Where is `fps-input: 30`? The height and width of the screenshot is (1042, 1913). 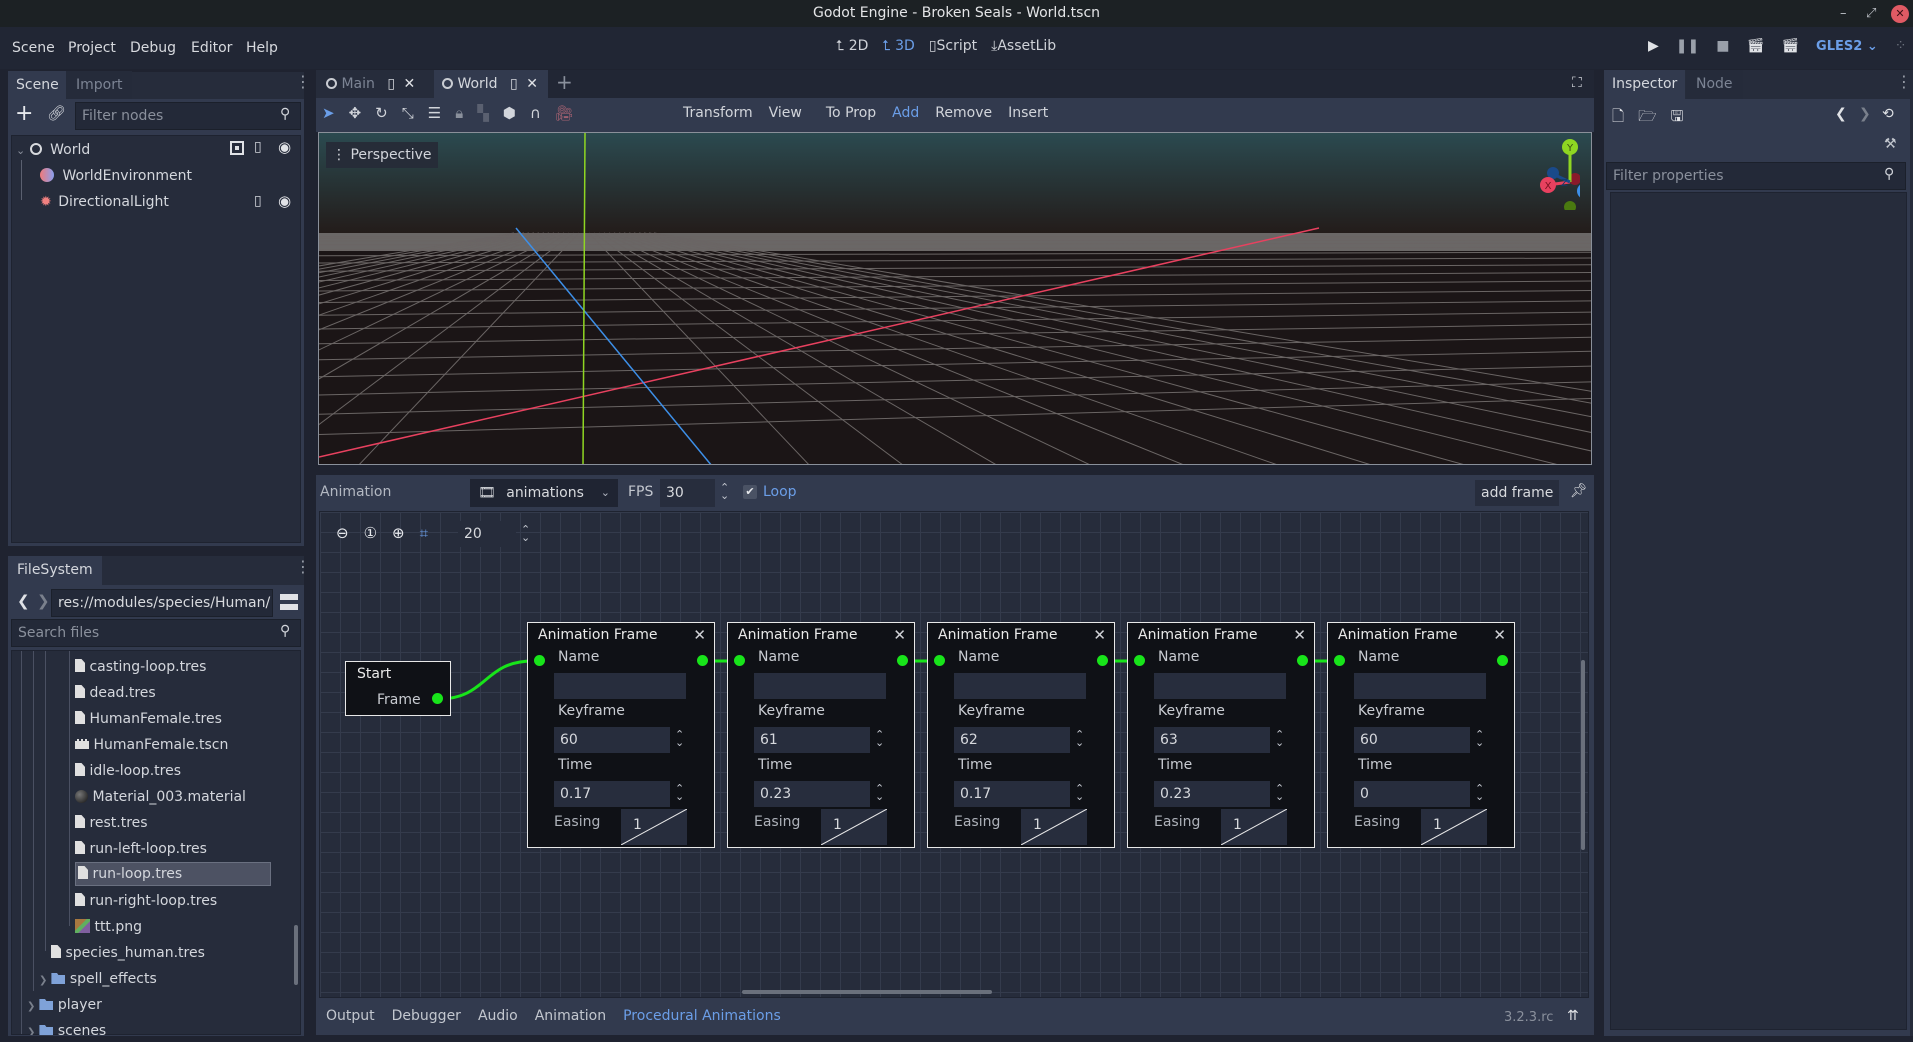 fps-input: 30 is located at coordinates (687, 493).